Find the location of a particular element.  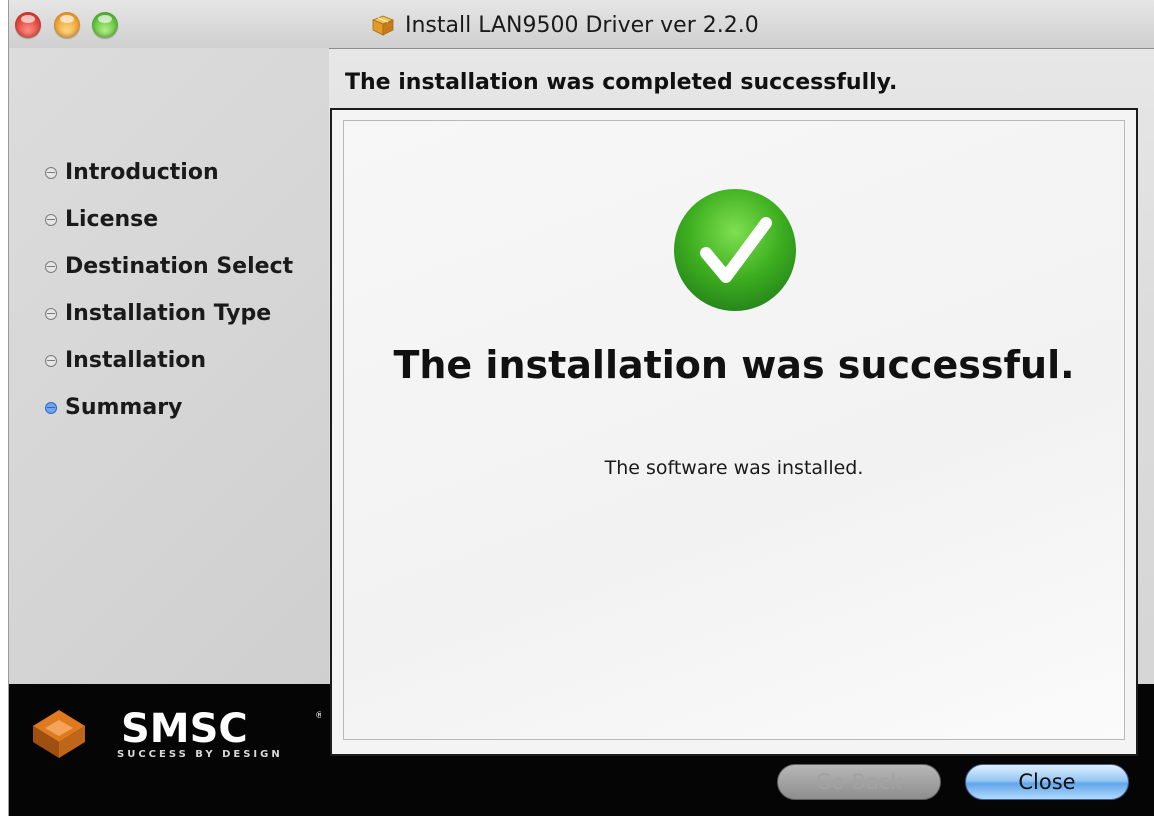

success-message: The software was installed. is located at coordinates (734, 468).